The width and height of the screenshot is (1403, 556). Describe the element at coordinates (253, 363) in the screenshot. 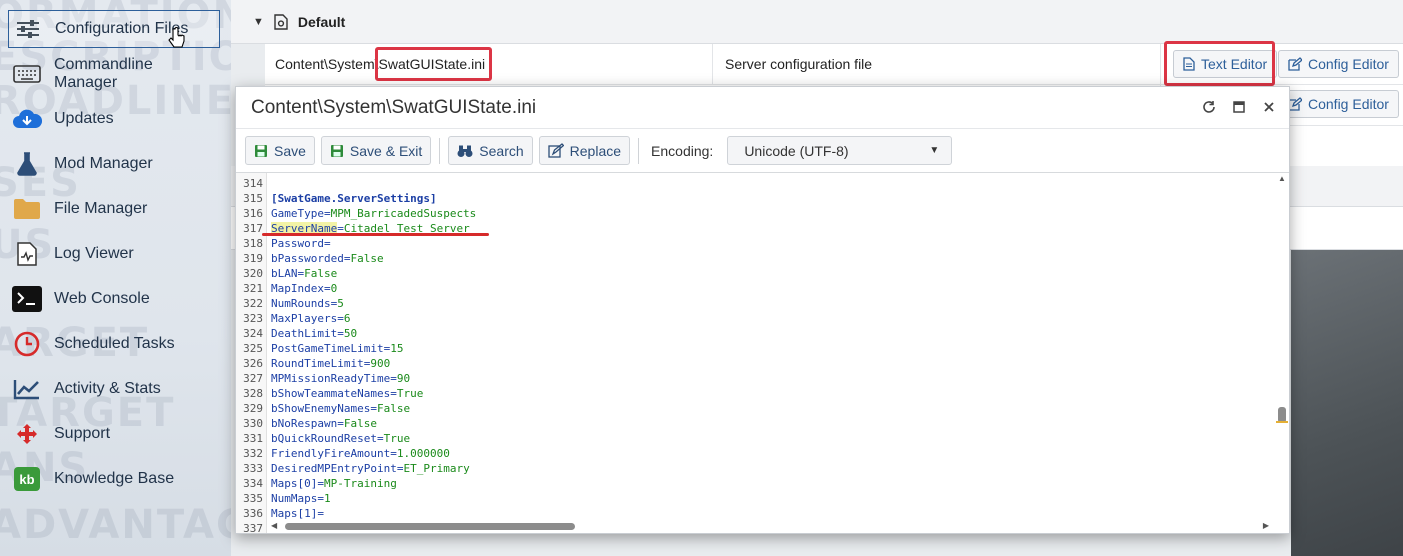

I see `line-number: 326` at that location.